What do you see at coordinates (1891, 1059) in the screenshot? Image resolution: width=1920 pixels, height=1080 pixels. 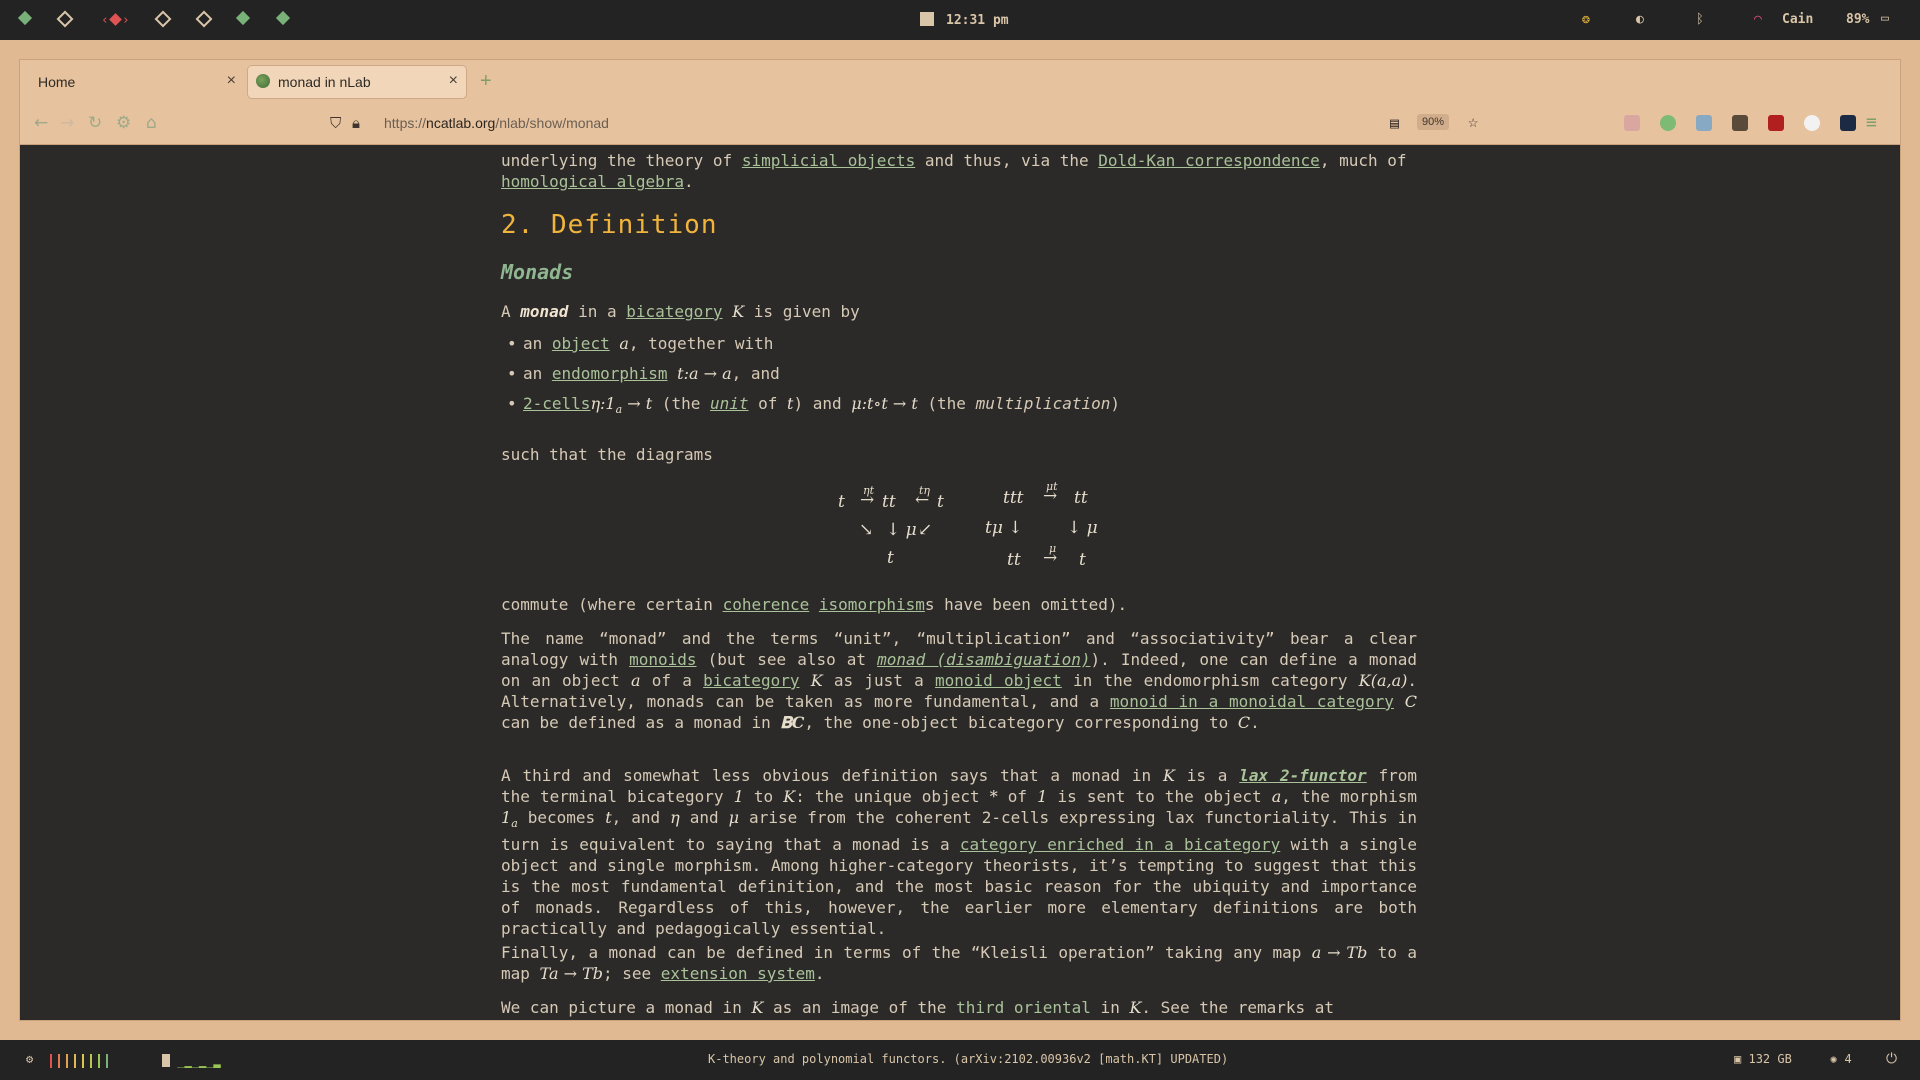 I see `power-icon: ⏻` at bounding box center [1891, 1059].